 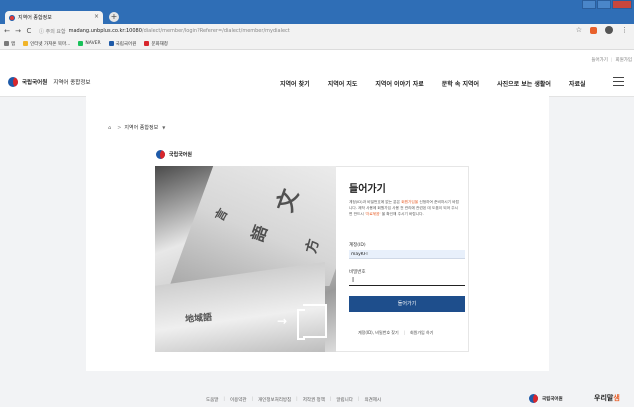 I want to click on browser-titlebar: 지역어 종합정보 × +, so click(x=317, y=12).